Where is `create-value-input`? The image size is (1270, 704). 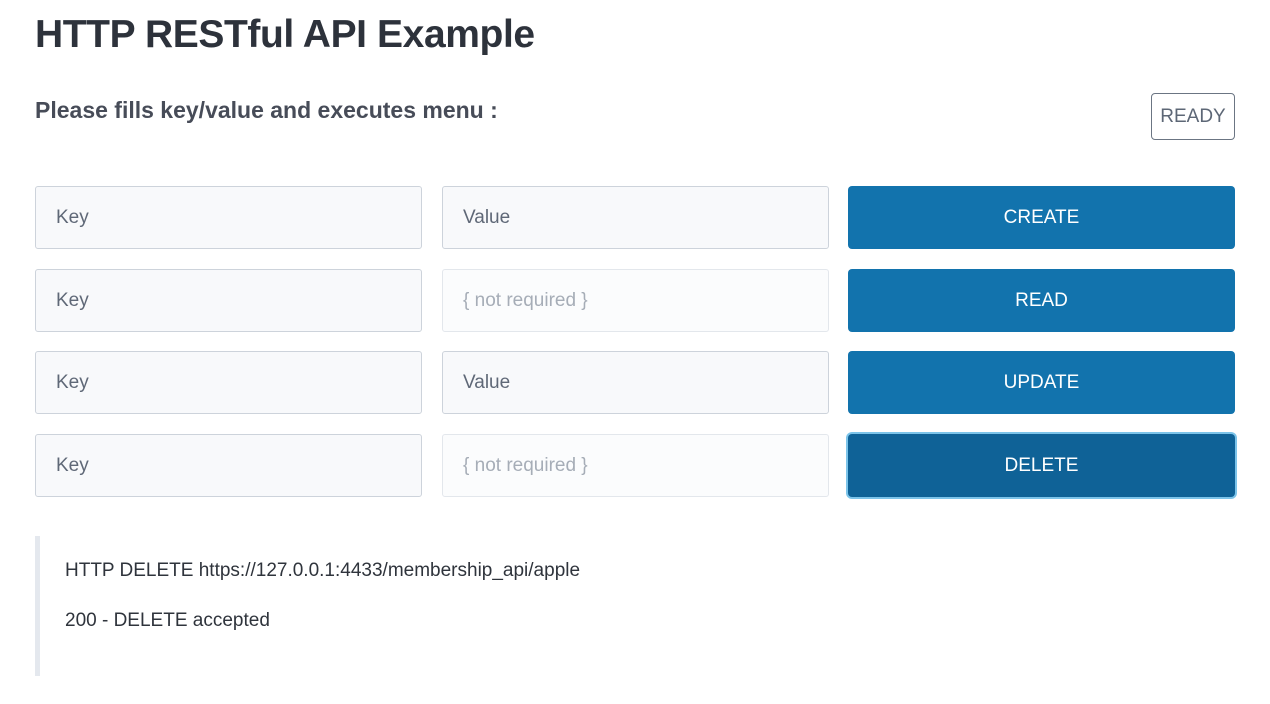 create-value-input is located at coordinates (635, 217).